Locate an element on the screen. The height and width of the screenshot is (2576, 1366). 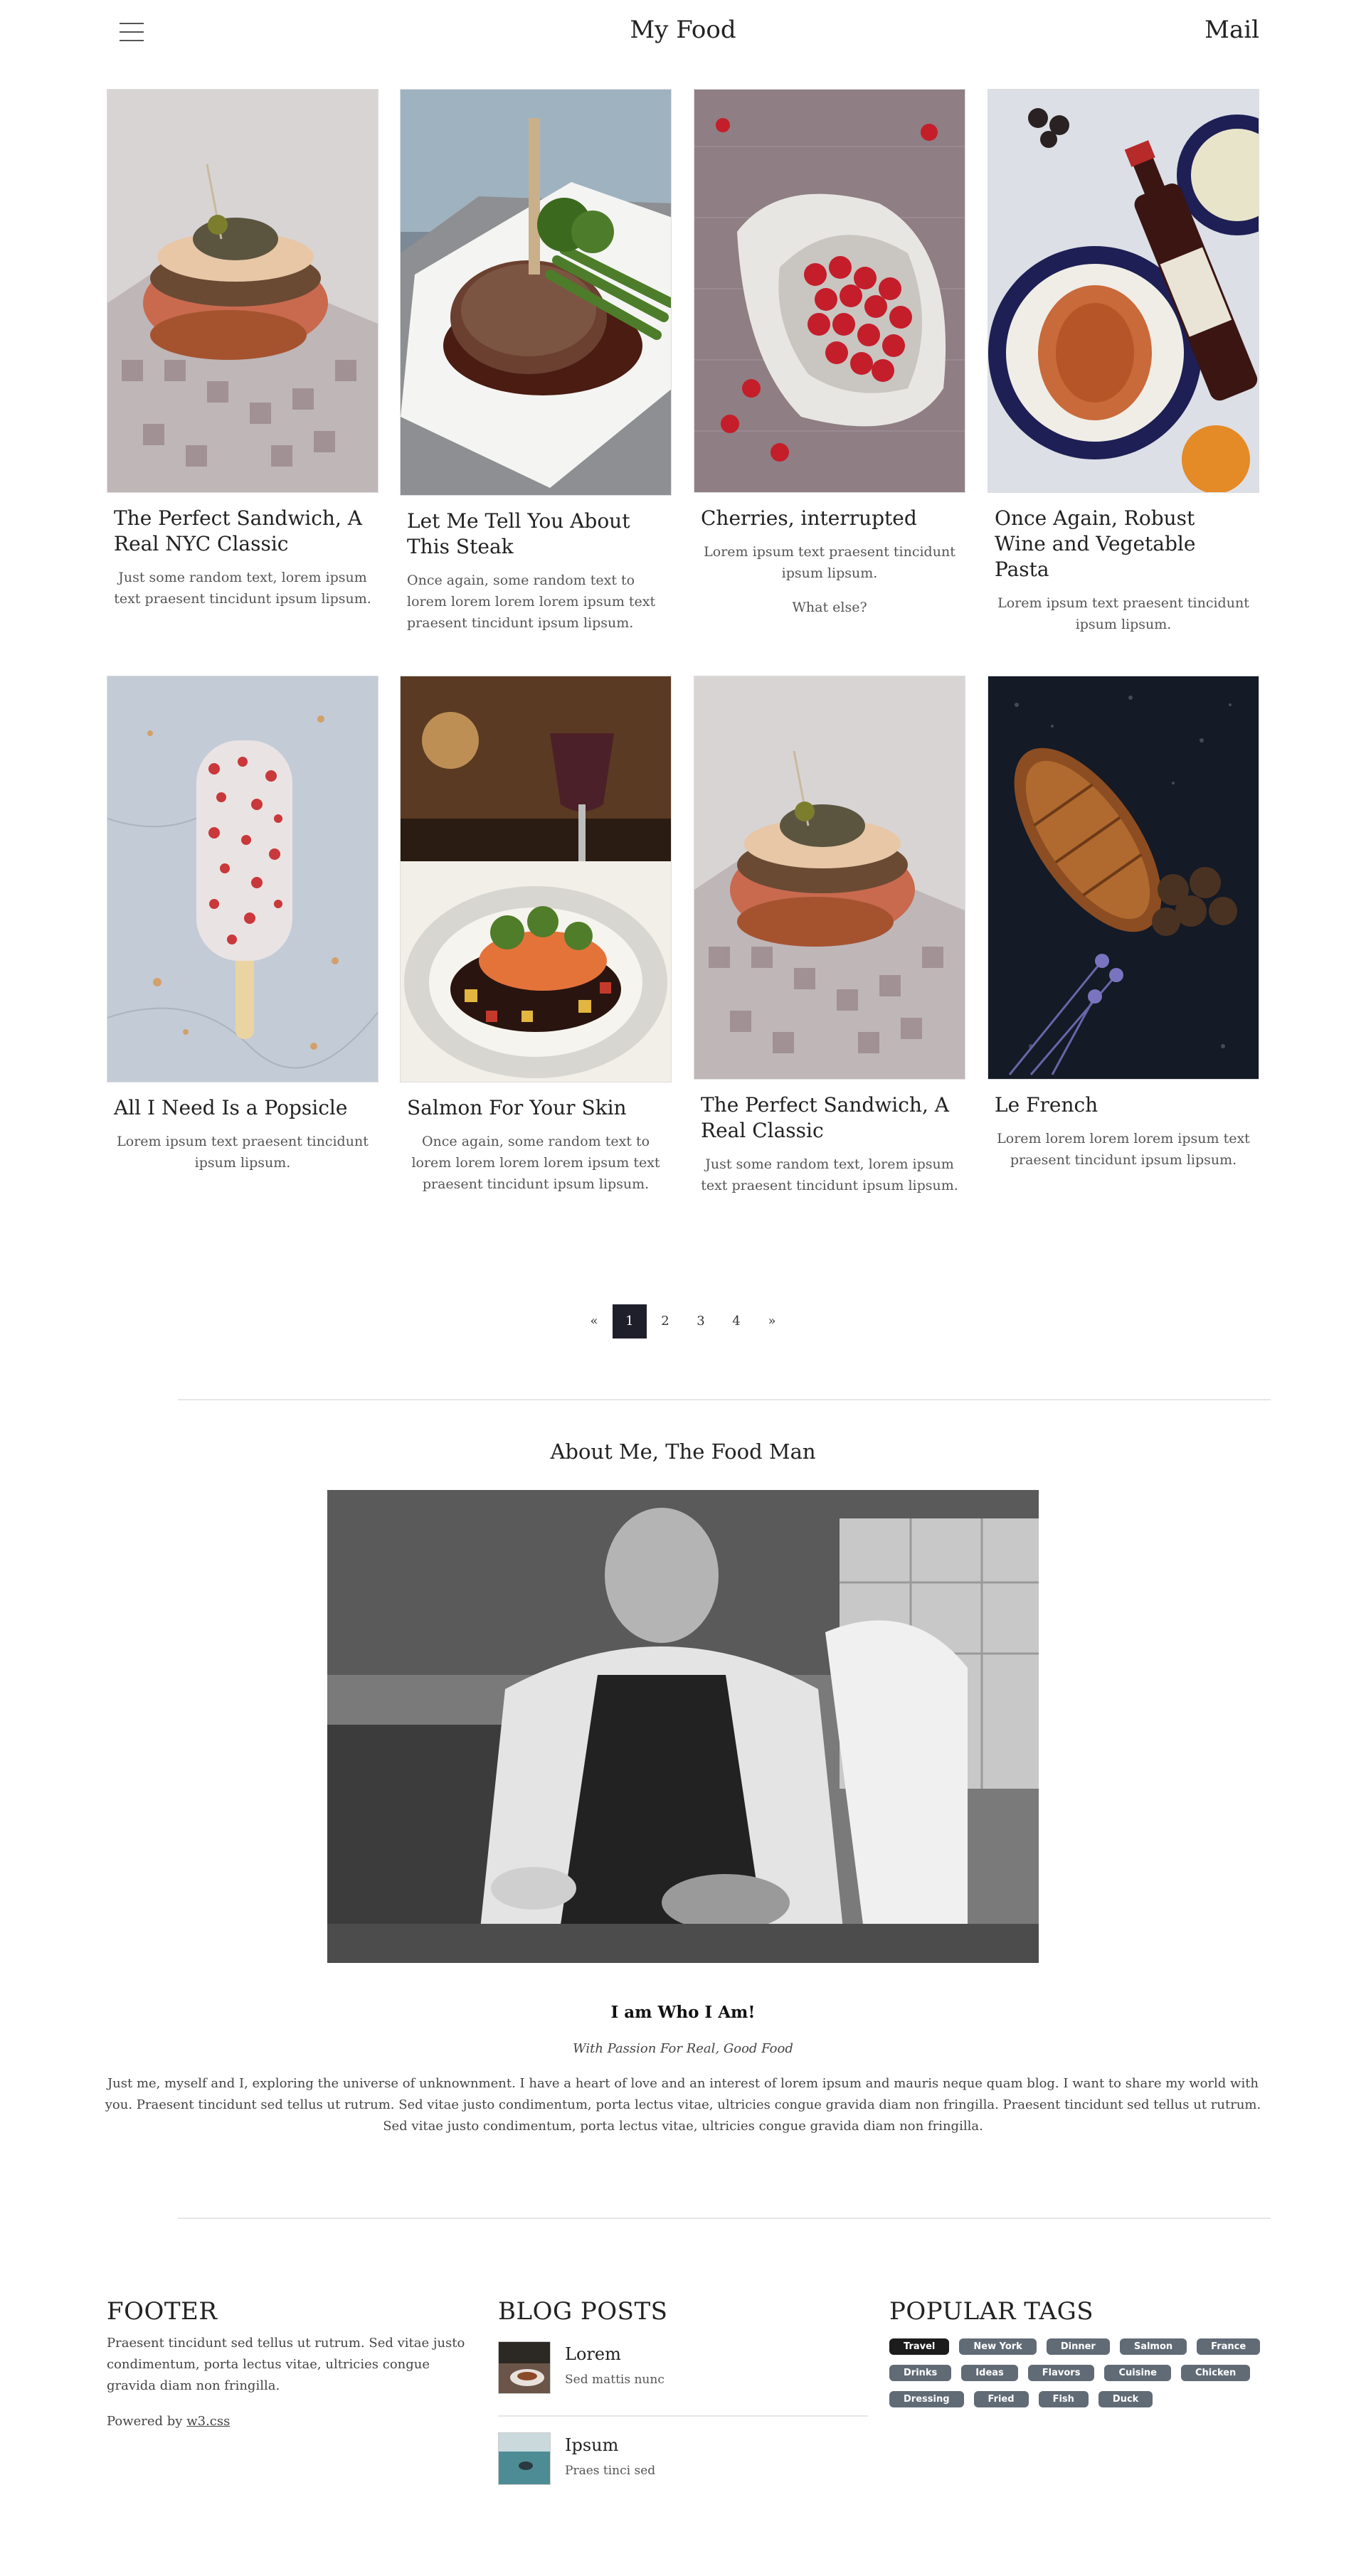
pagination-page-1: 1 is located at coordinates (630, 1321).